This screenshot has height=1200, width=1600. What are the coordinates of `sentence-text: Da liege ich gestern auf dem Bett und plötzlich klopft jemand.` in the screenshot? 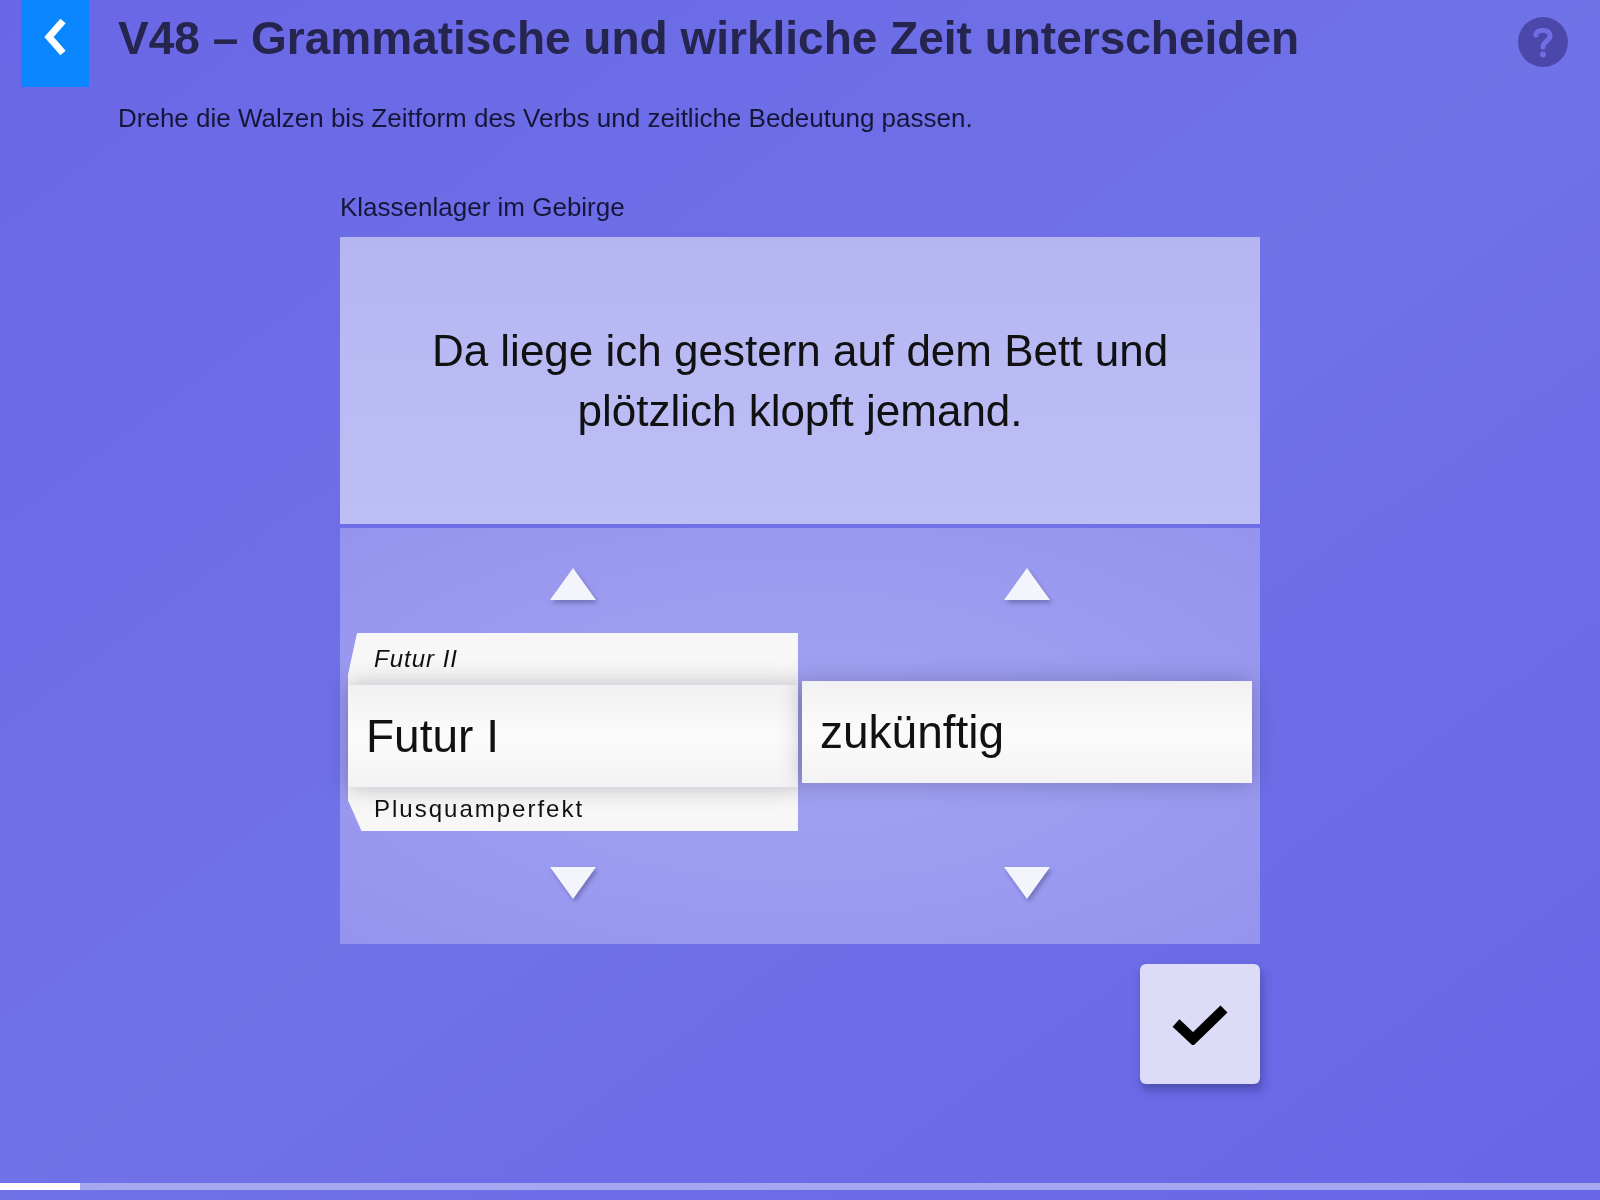 It's located at (800, 380).